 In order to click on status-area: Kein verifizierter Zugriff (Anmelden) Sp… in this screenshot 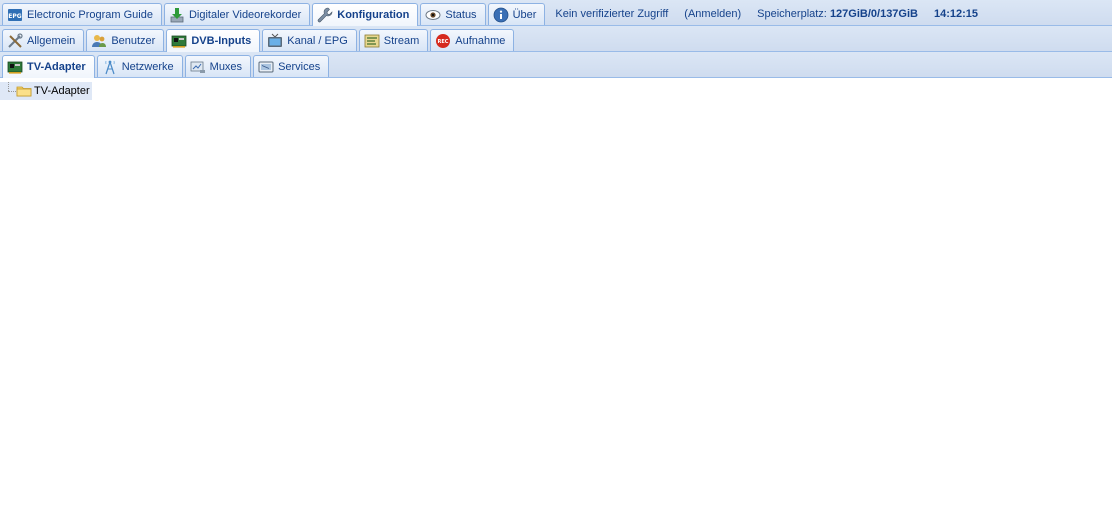, I will do `click(774, 14)`.